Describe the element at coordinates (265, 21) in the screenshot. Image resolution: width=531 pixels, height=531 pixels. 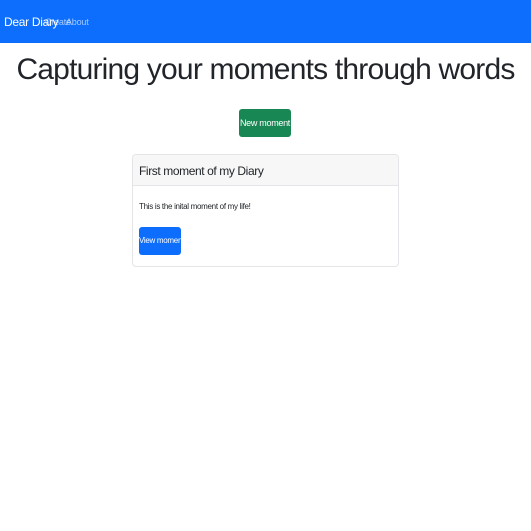
I see `top-navbar: Dear Diary Create About` at that location.